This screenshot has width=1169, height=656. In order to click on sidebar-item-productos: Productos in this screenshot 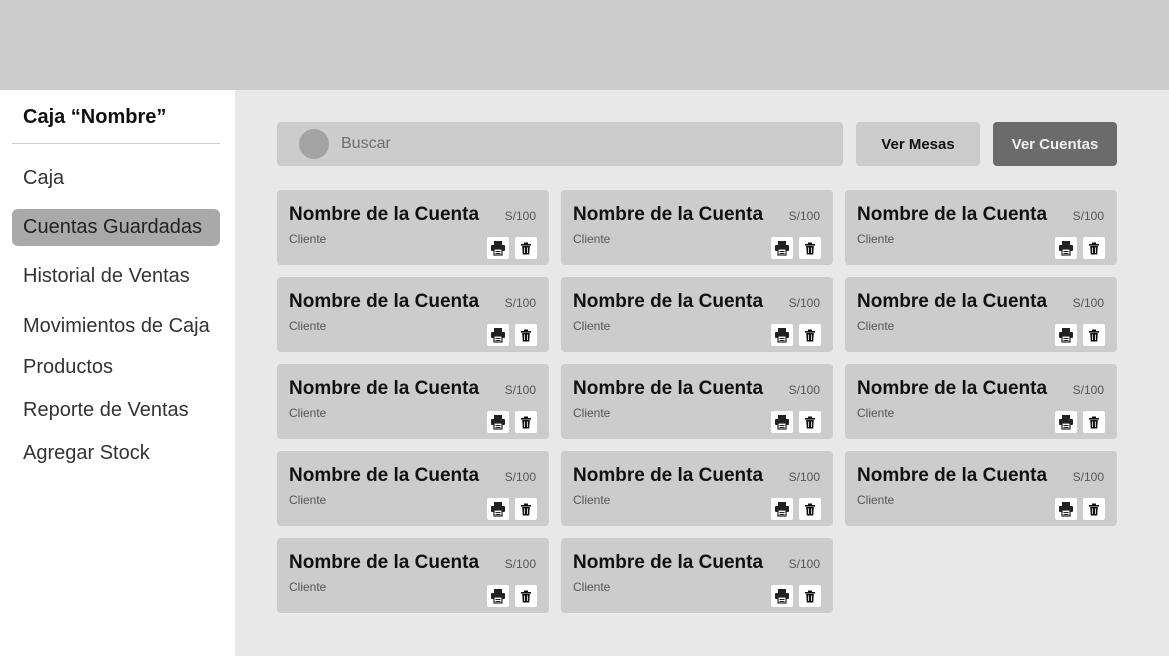, I will do `click(116, 367)`.